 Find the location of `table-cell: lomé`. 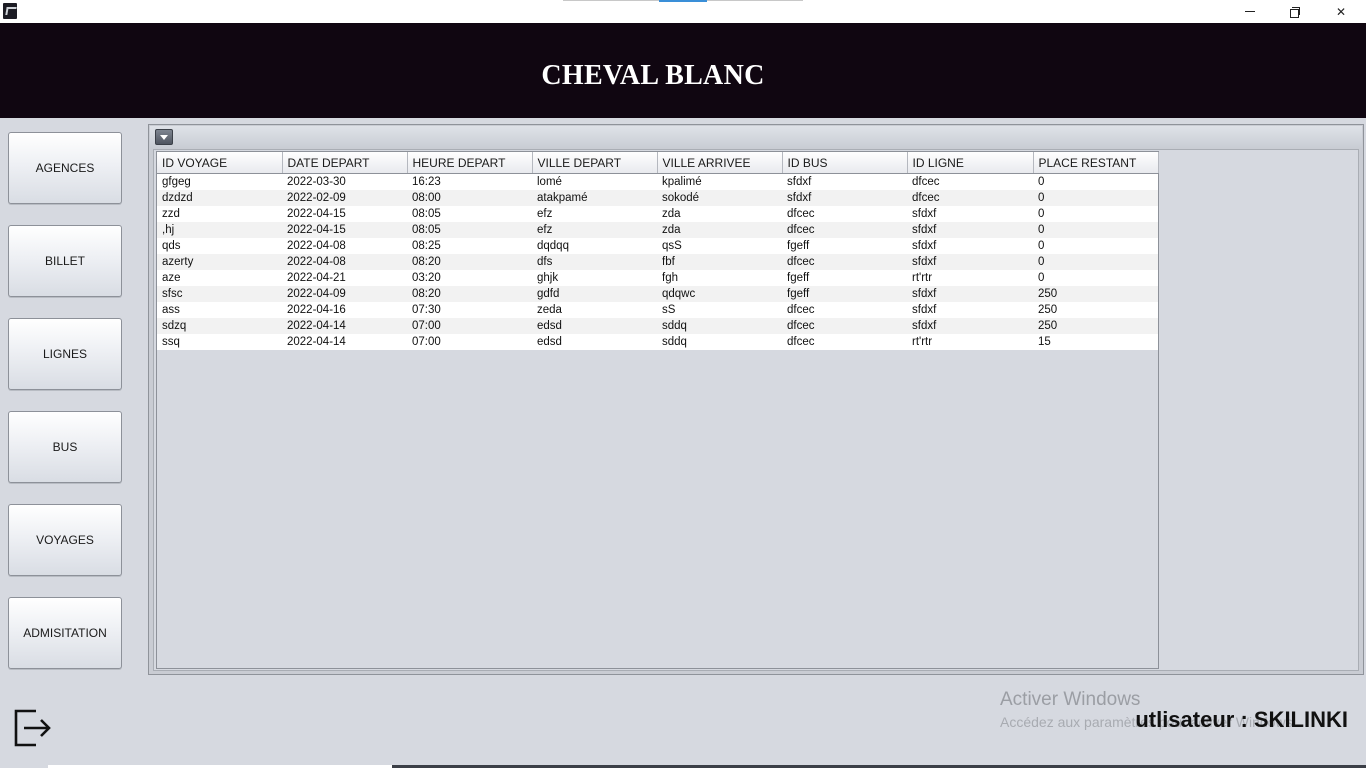

table-cell: lomé is located at coordinates (594, 181).